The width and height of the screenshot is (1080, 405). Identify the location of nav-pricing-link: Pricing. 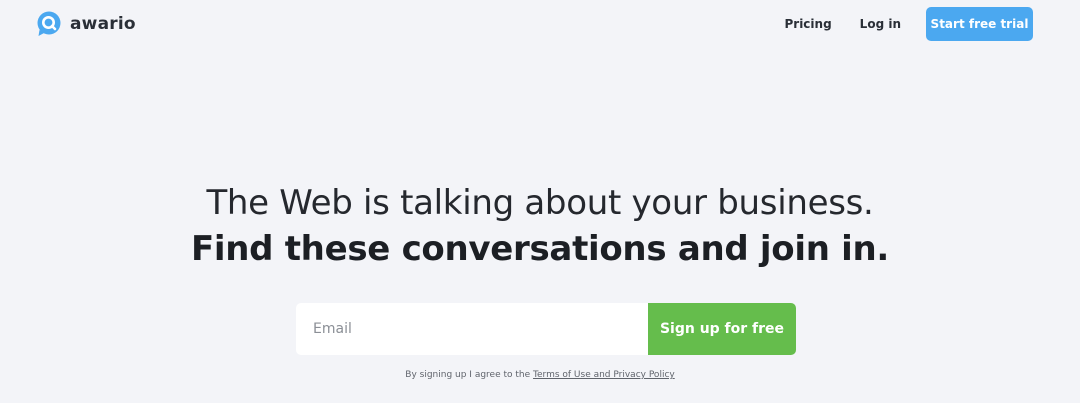
(807, 24).